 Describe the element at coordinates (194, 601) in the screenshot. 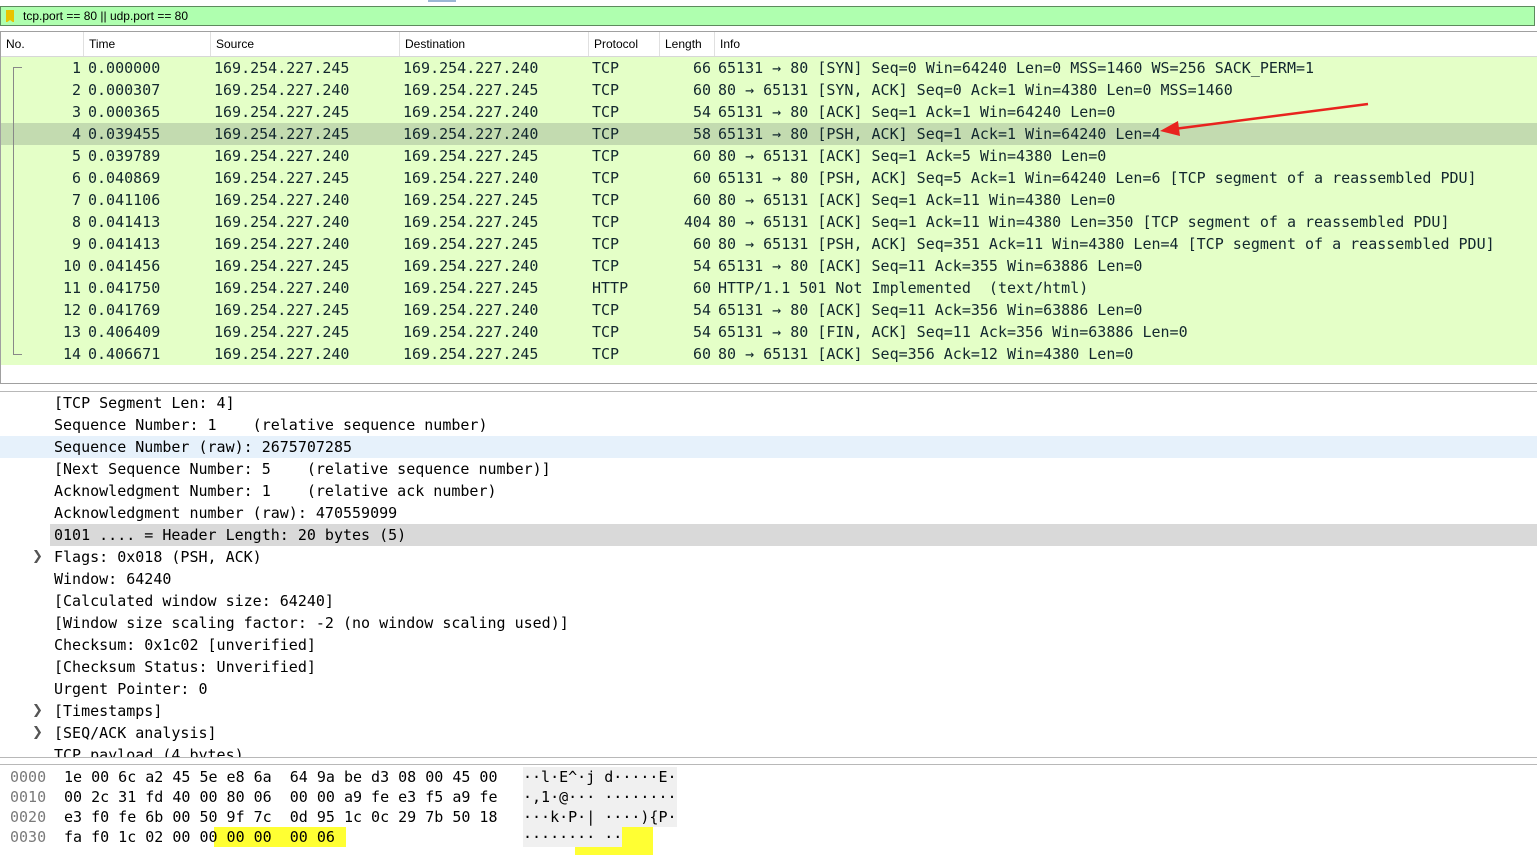

I see `detail-text: [Calculated window size: 64240]` at that location.